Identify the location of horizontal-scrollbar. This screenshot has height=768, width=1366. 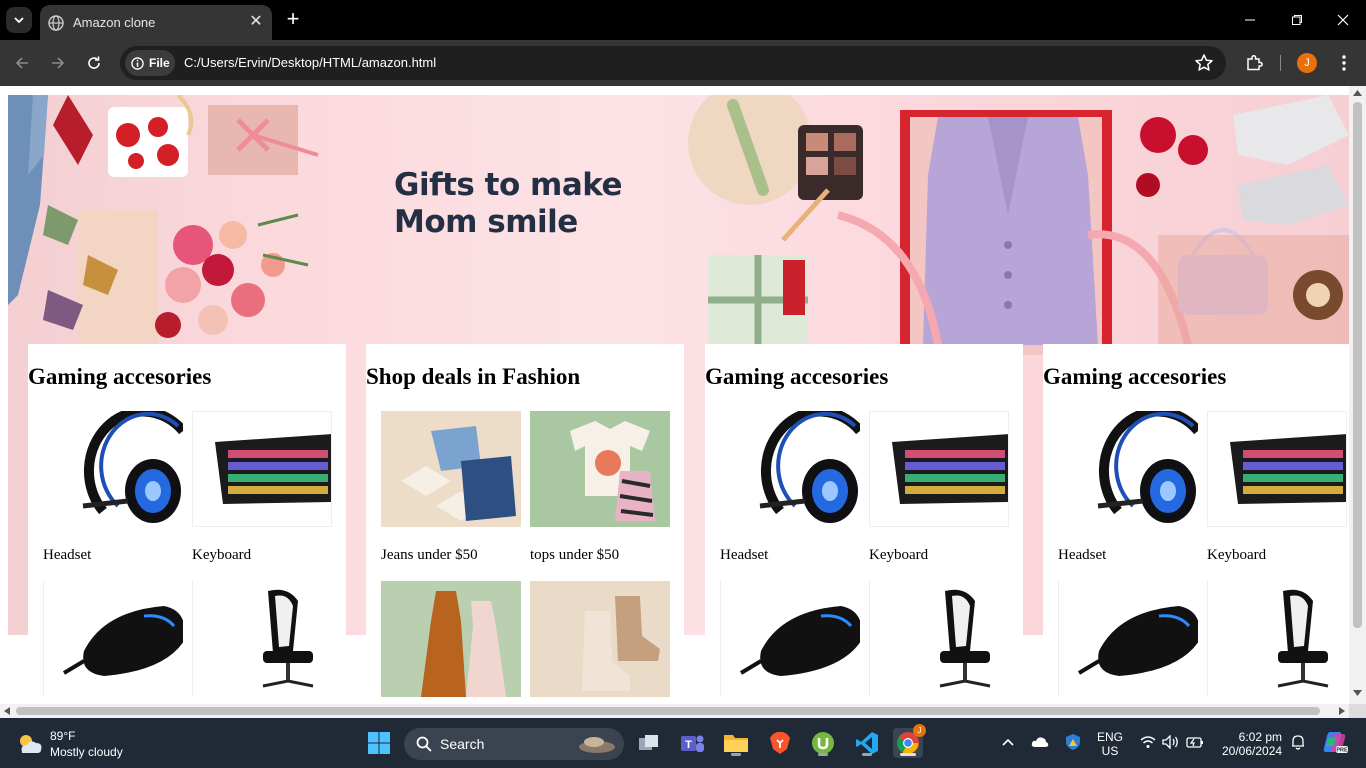
(674, 711).